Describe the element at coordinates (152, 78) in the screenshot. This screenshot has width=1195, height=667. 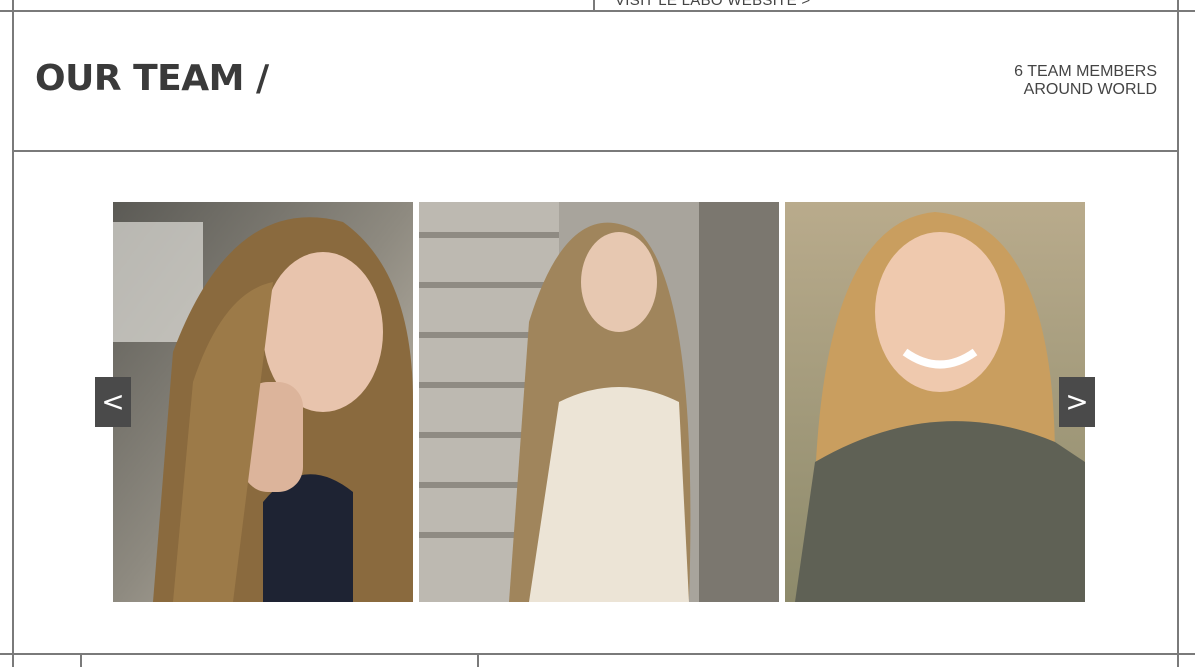
I see `page-title: OUR TEAM /` at that location.